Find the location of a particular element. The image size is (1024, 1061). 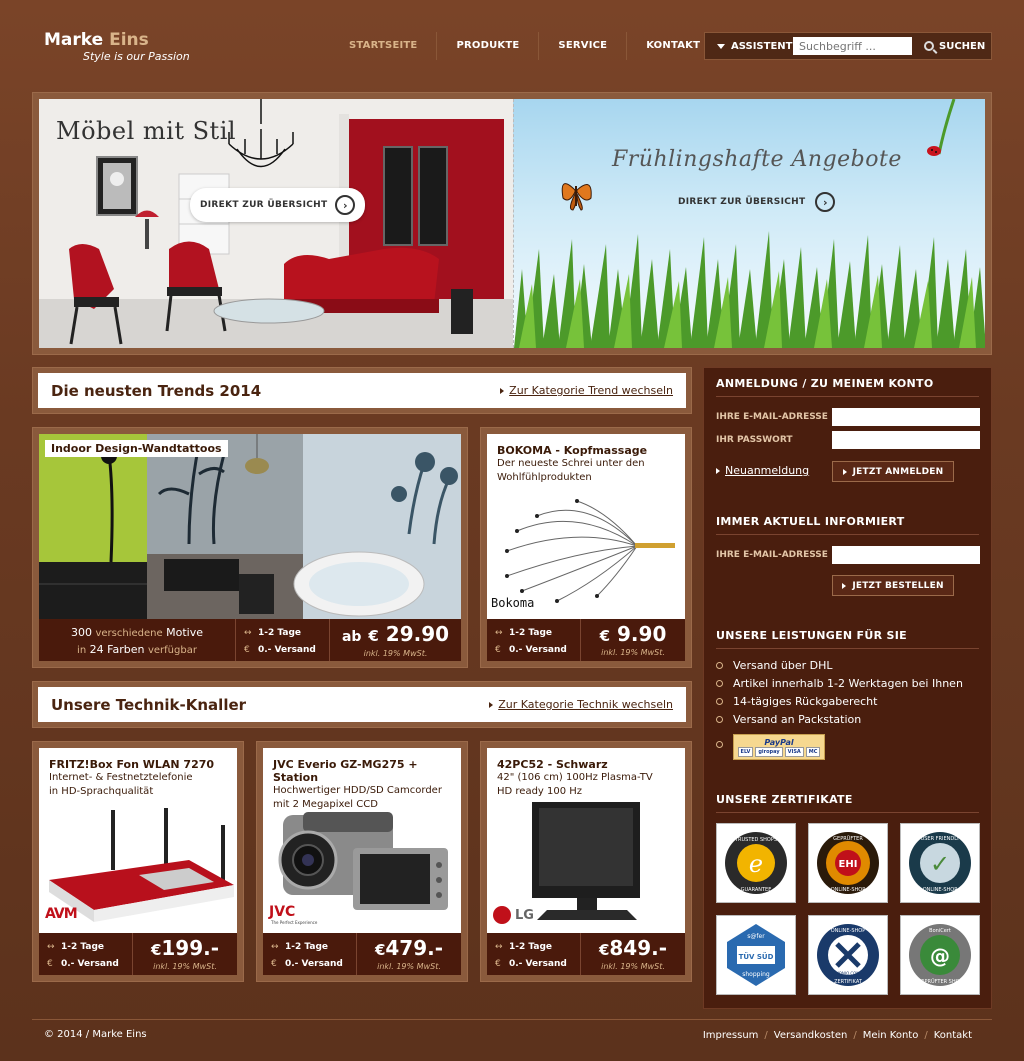

avm-logo: AVM is located at coordinates (61, 914).